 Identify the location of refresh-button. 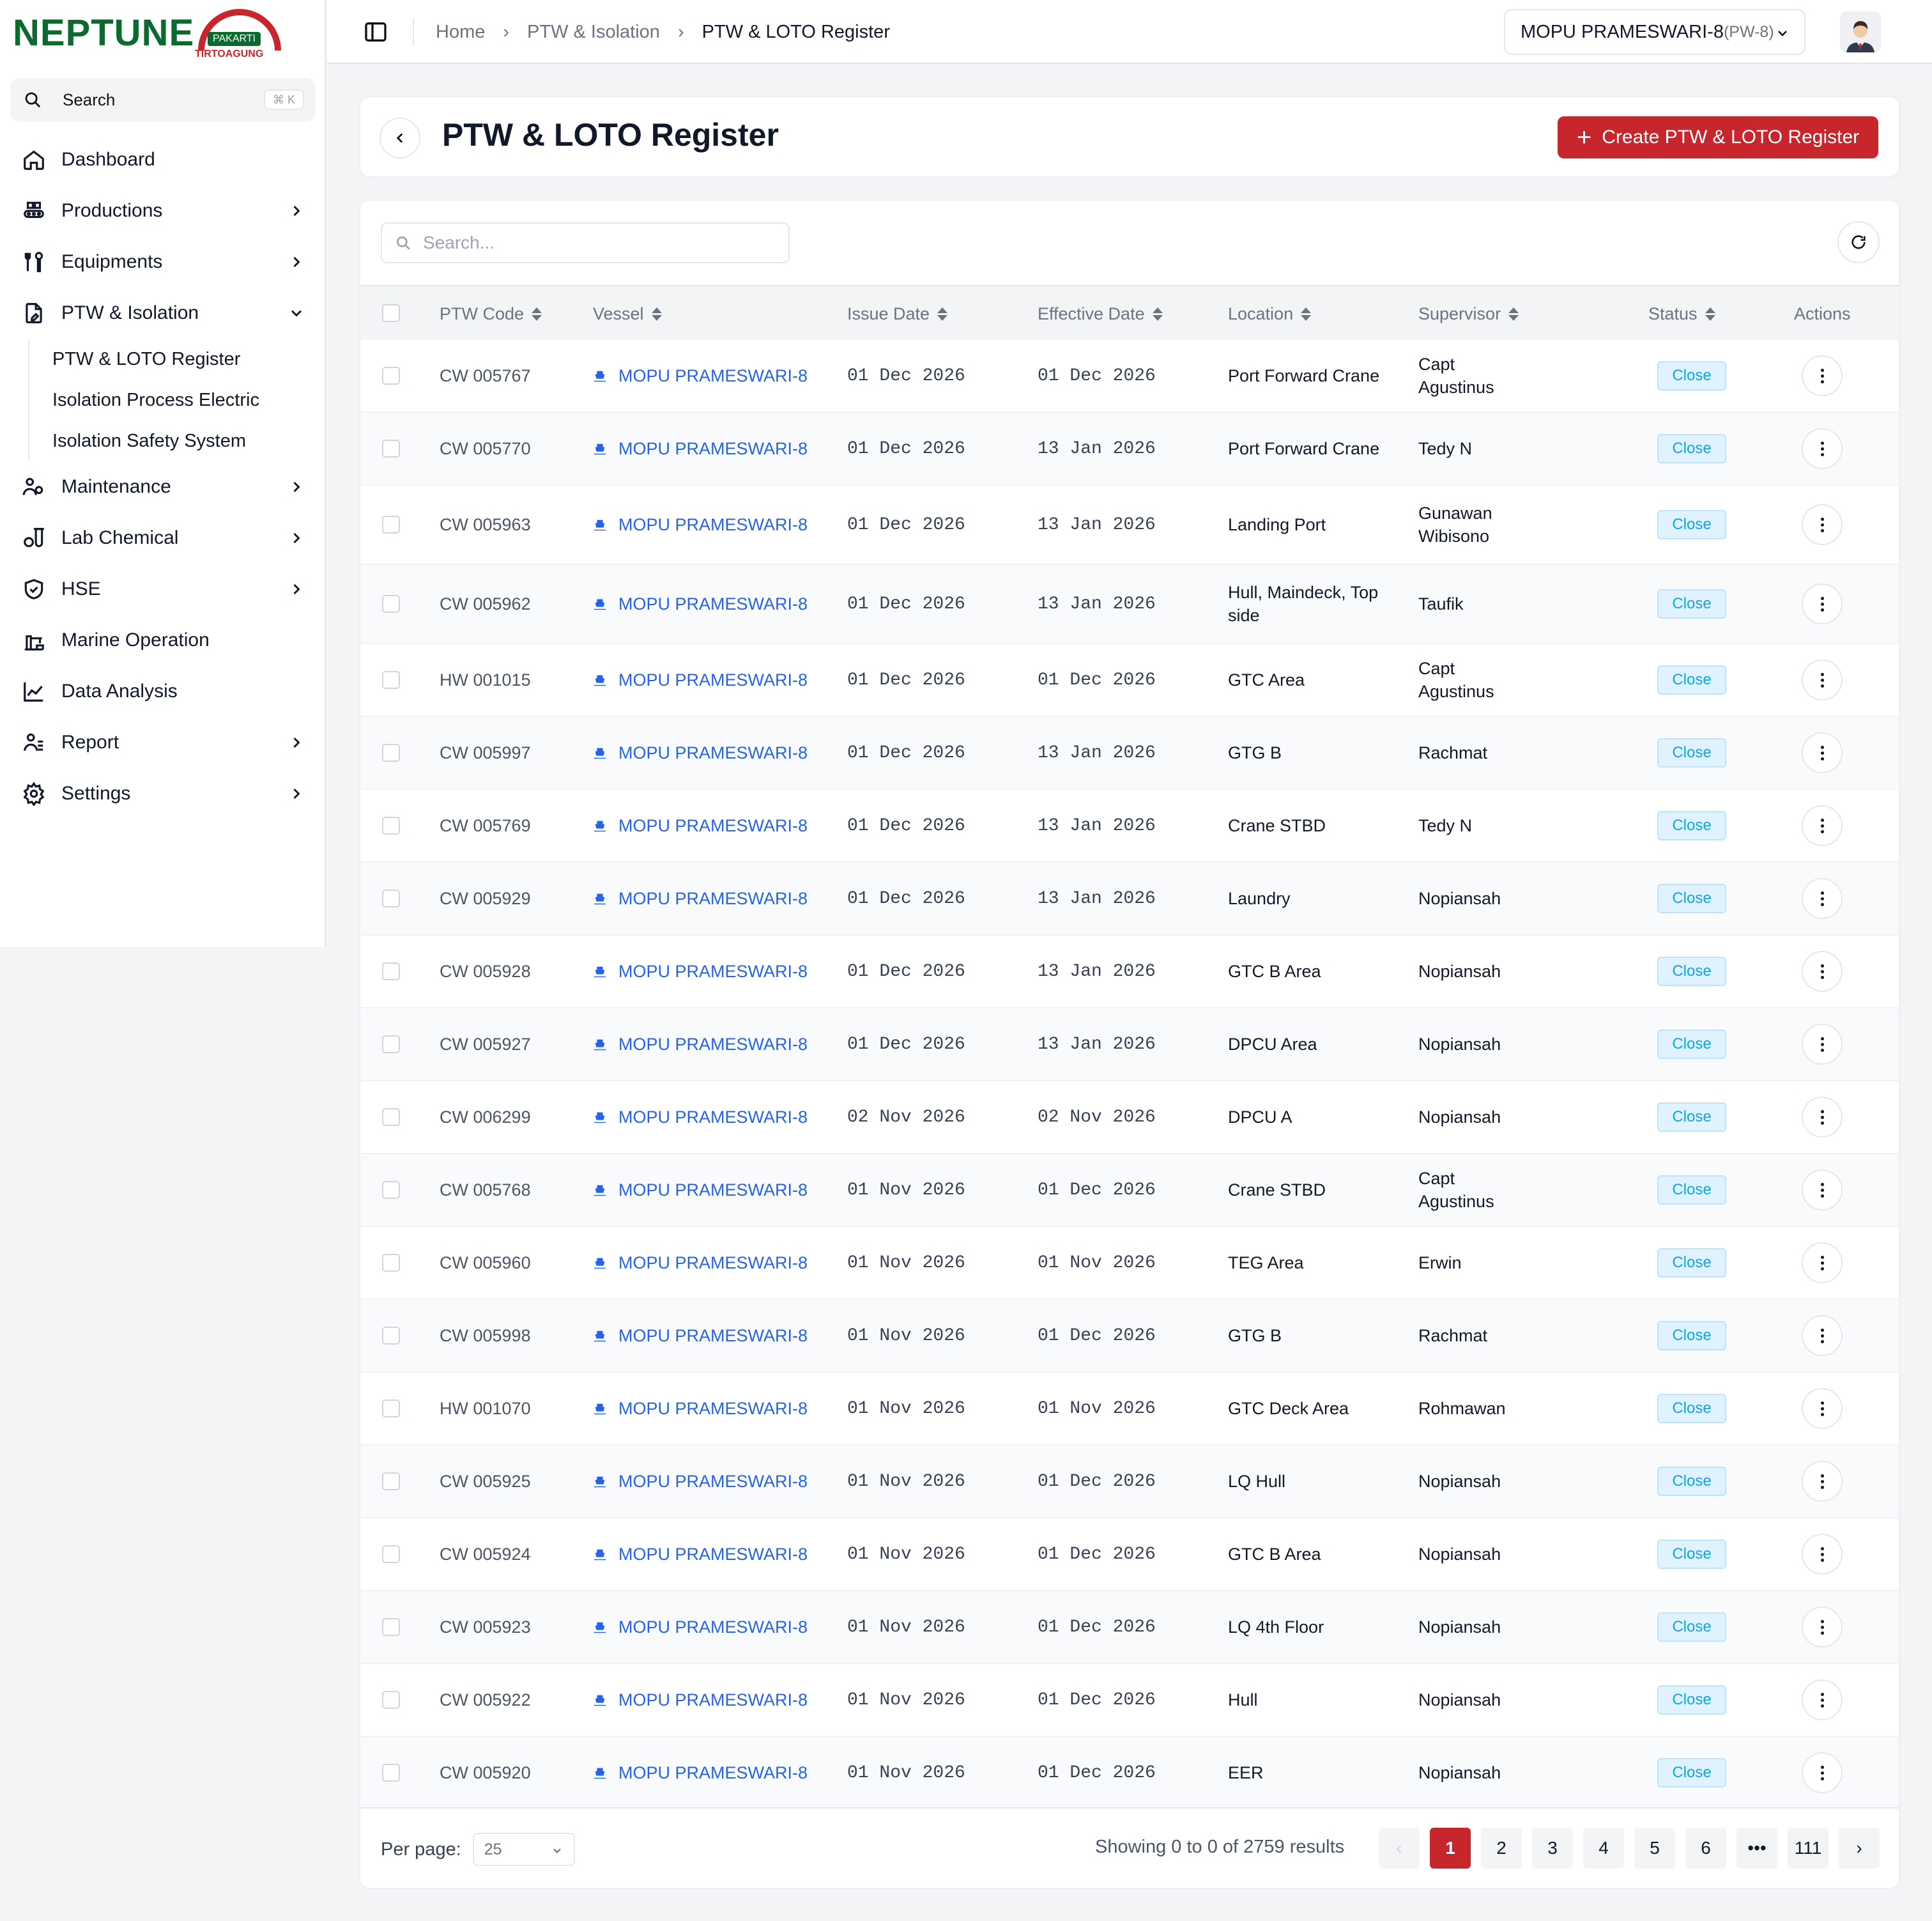
(1858, 242).